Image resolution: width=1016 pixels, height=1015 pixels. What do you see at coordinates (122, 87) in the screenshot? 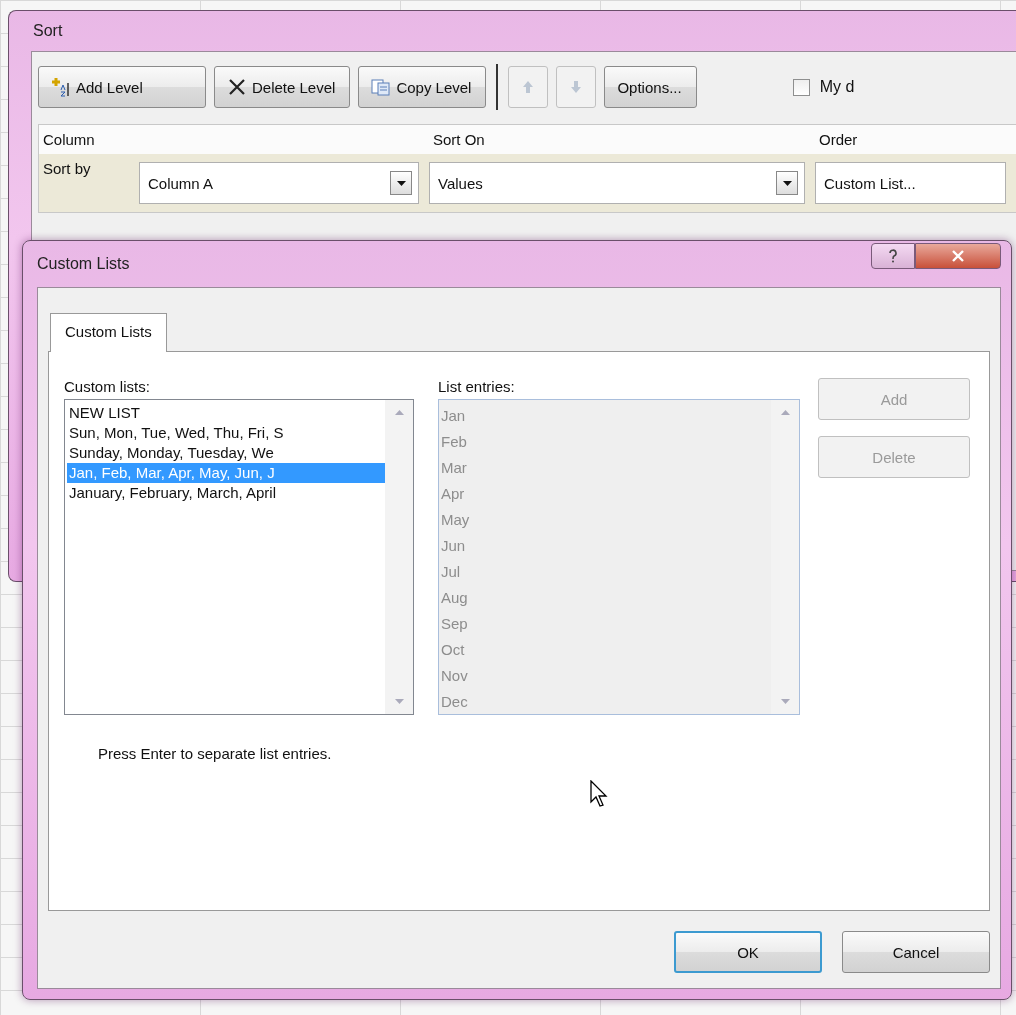
I see `toolbar-button: Add Level` at bounding box center [122, 87].